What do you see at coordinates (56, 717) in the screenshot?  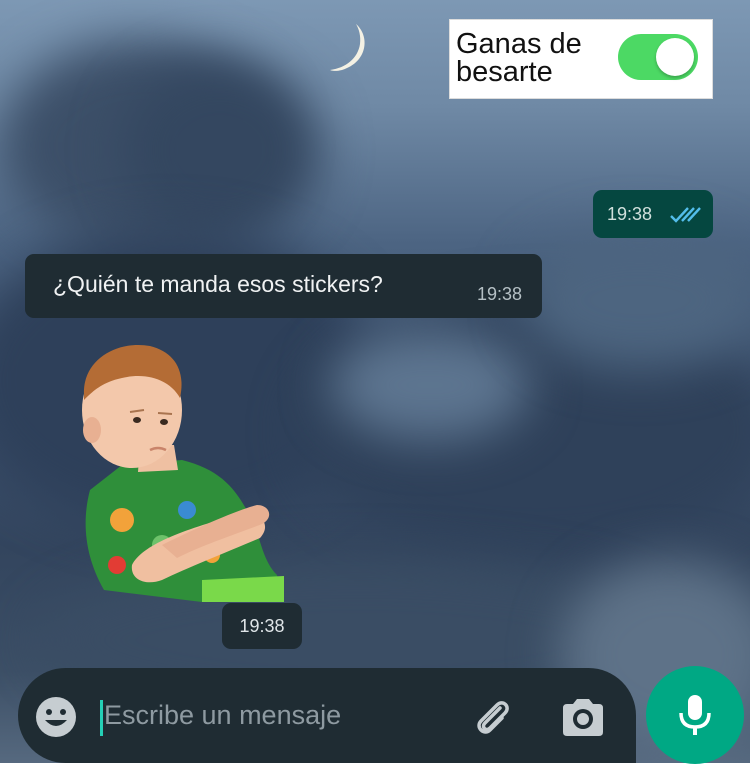 I see `emoji-icon` at bounding box center [56, 717].